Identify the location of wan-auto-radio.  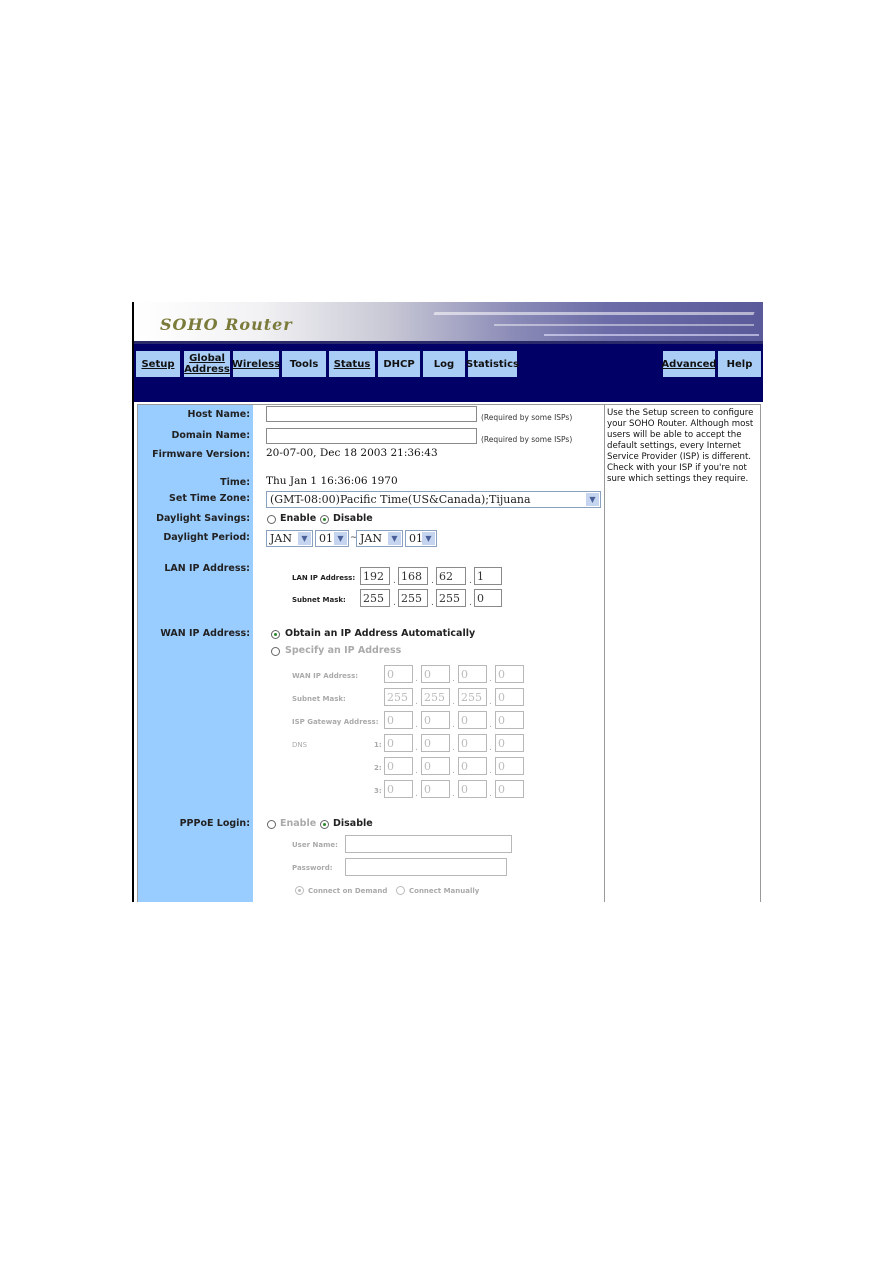
(275, 634).